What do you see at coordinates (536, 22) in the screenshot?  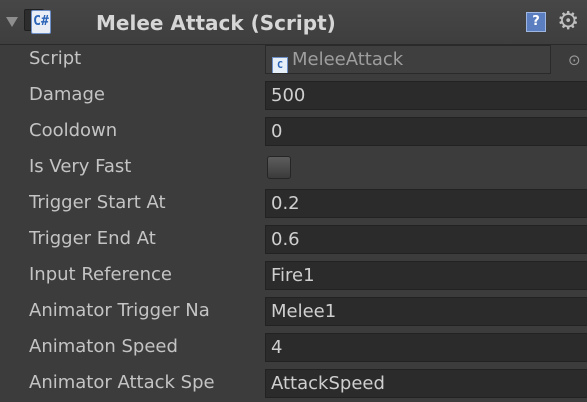 I see `help-icon: ?` at bounding box center [536, 22].